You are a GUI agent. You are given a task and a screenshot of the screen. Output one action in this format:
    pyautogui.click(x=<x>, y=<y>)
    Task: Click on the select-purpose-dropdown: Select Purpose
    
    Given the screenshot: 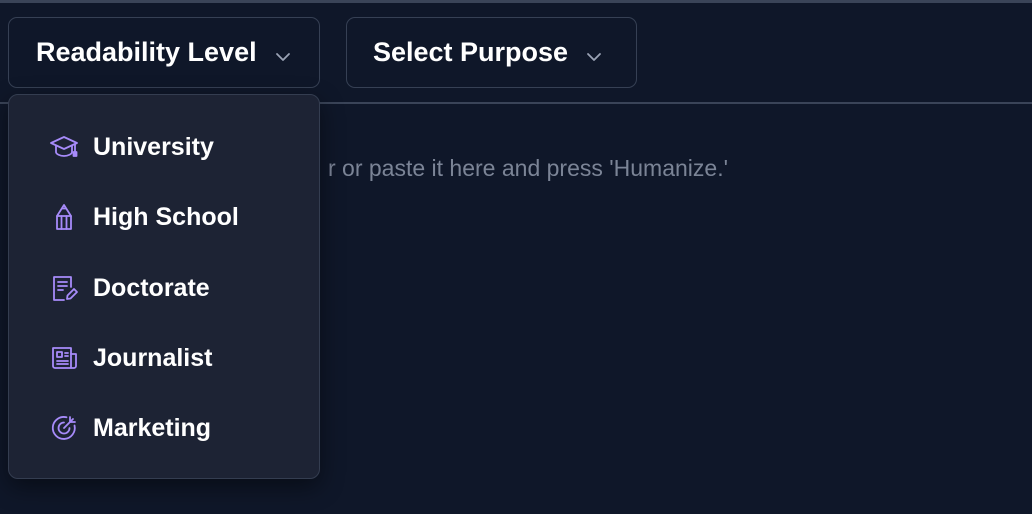 What is the action you would take?
    pyautogui.click(x=491, y=52)
    